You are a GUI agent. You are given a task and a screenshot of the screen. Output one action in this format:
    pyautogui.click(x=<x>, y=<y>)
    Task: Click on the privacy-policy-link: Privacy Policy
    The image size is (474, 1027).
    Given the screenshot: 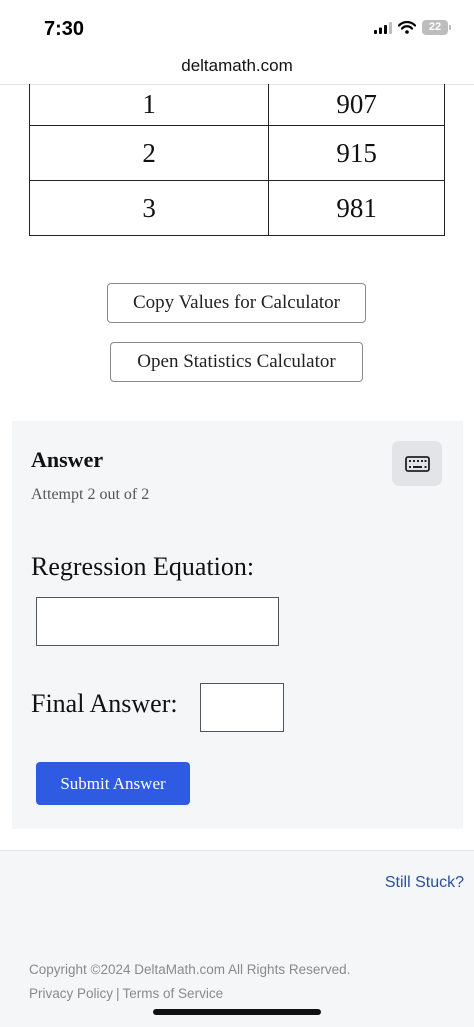 What is the action you would take?
    pyautogui.click(x=71, y=993)
    